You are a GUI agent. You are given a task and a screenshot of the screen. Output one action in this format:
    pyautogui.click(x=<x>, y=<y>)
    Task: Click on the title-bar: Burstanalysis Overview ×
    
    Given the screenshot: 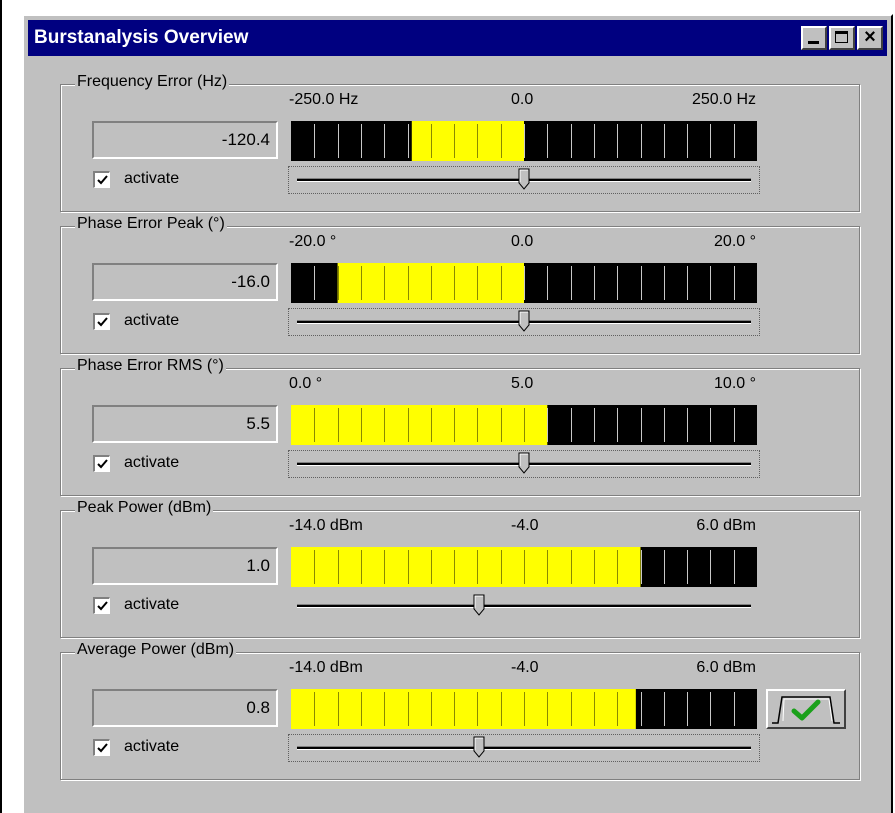 What is the action you would take?
    pyautogui.click(x=457, y=38)
    